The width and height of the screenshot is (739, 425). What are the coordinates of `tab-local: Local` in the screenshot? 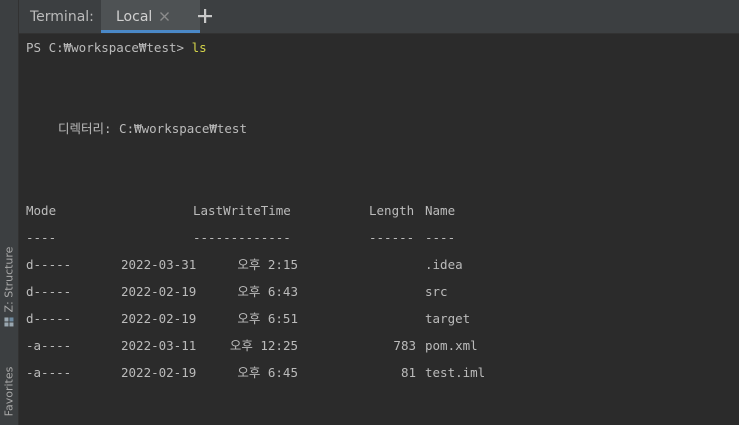 It's located at (150, 16).